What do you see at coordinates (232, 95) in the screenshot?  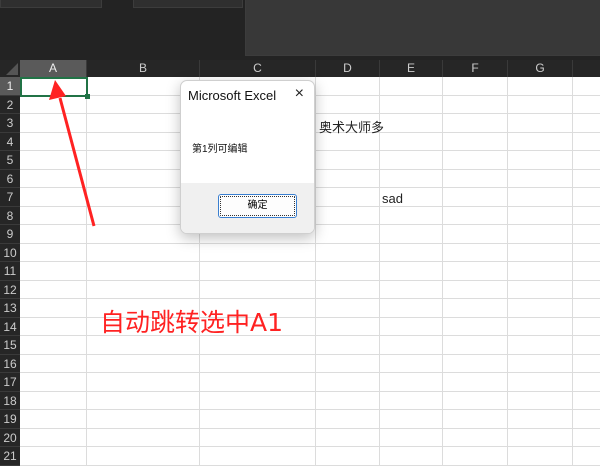 I see `dialog-title: Microsoft Excel` at bounding box center [232, 95].